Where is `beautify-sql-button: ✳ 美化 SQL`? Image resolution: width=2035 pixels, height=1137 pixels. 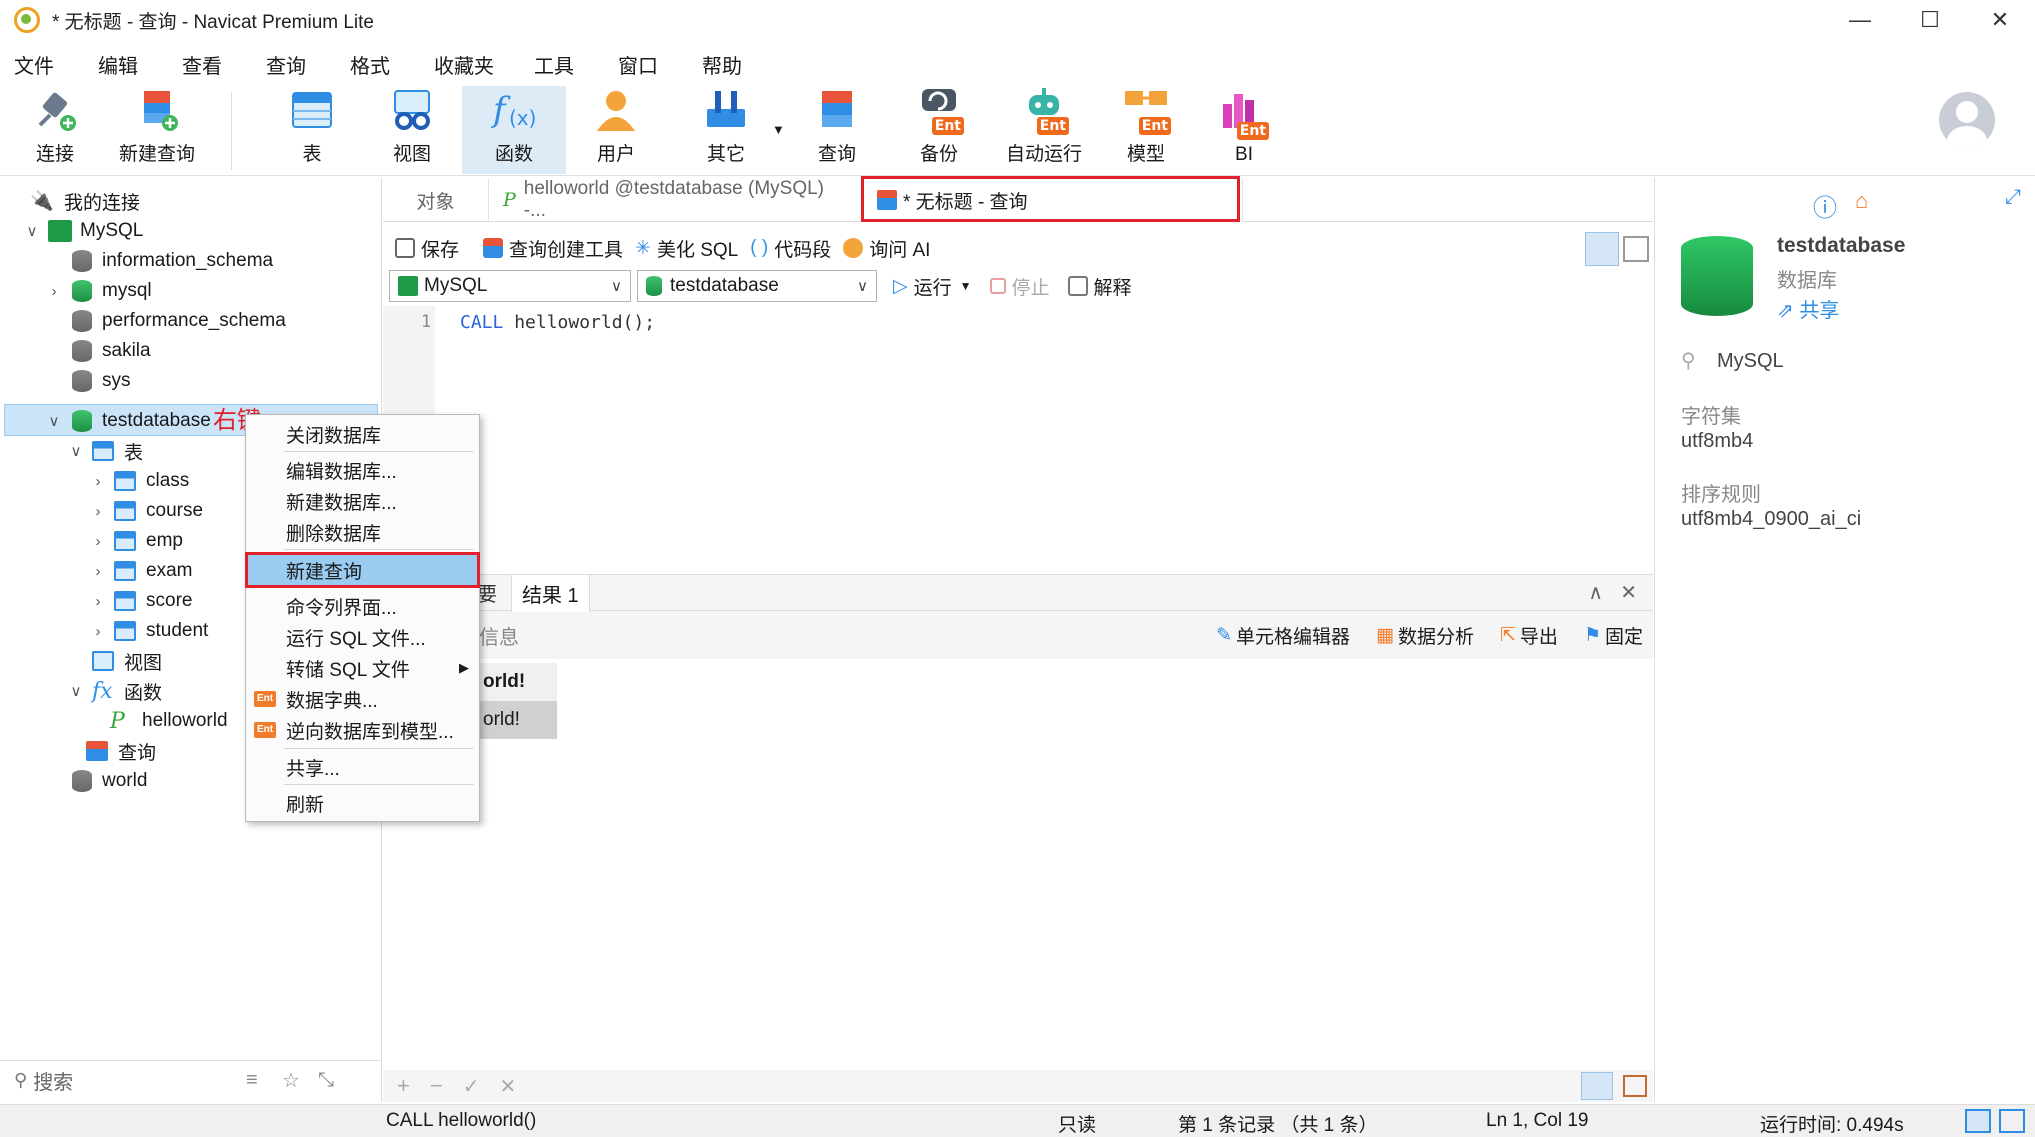 beautify-sql-button: ✳ 美化 SQL is located at coordinates (686, 248).